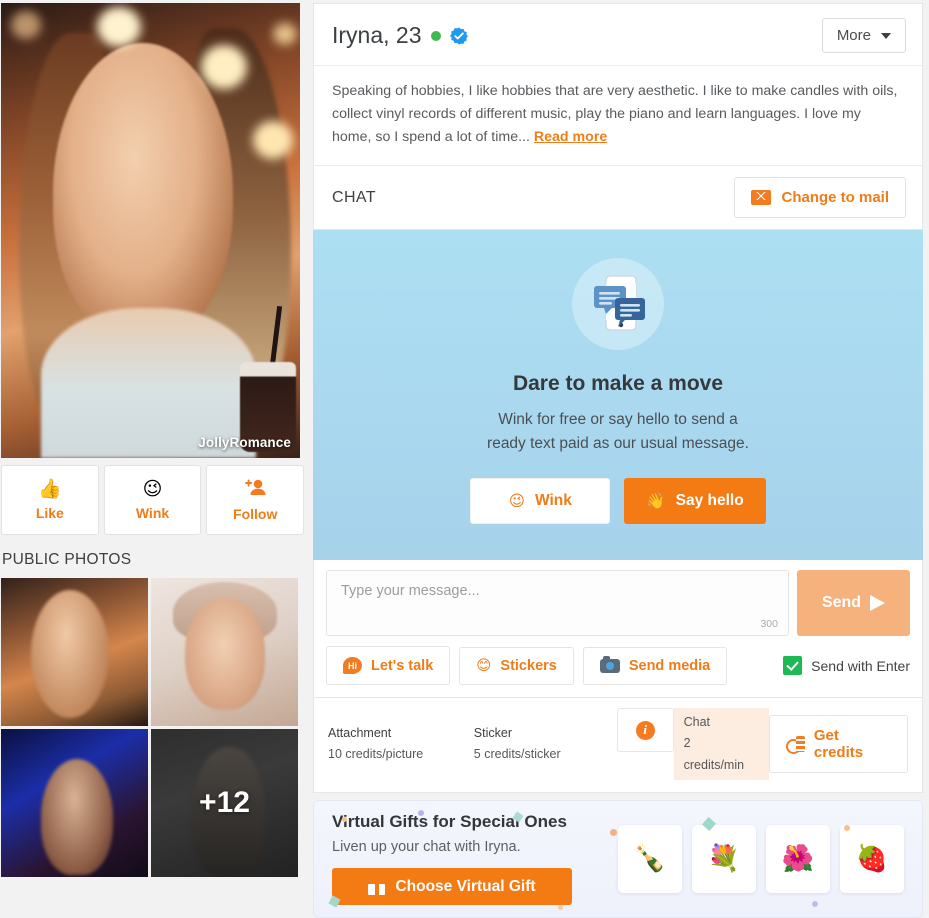 This screenshot has width=929, height=918. I want to click on chat-info-button: i, so click(645, 730).